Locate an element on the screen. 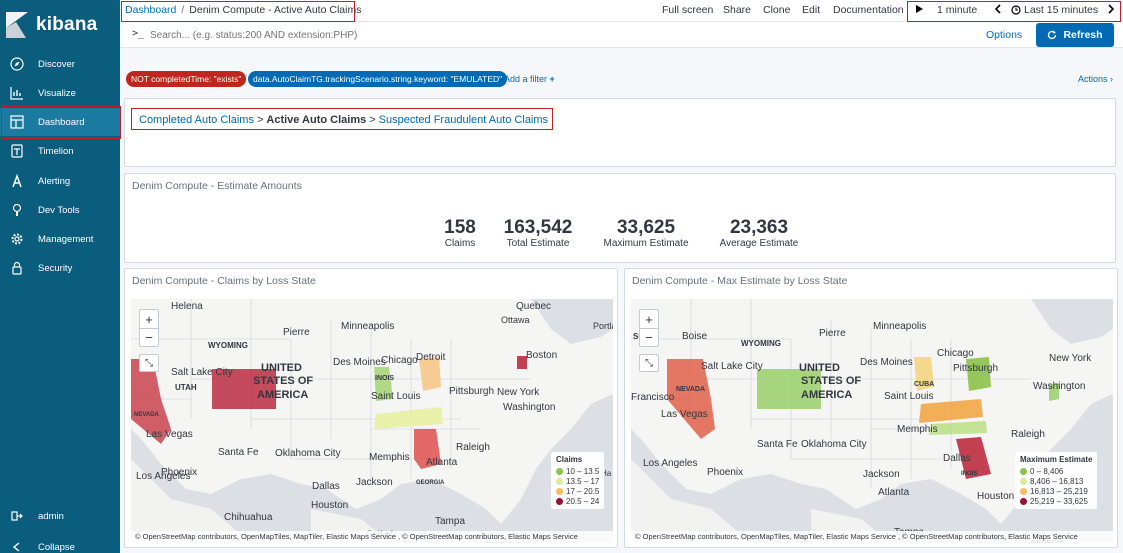 The height and width of the screenshot is (553, 1123). metric-total-estimate: 163,542 Total Estimate is located at coordinates (538, 234).